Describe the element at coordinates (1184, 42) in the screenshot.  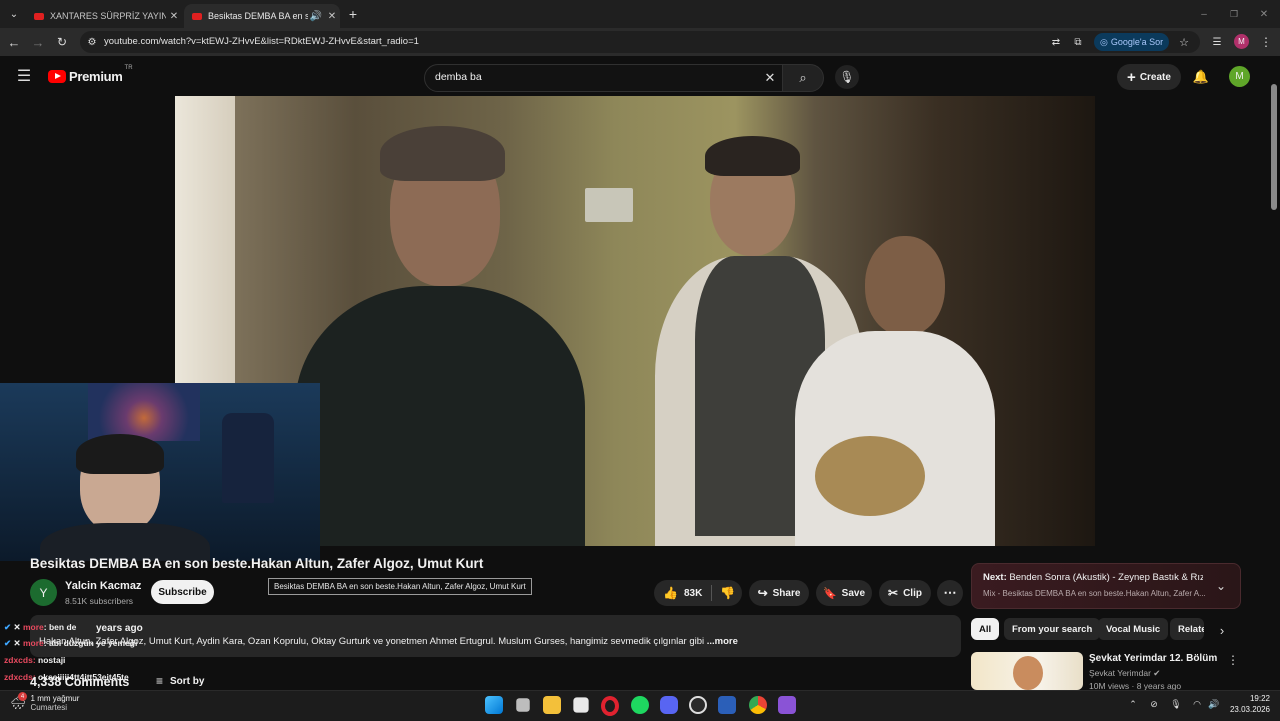
I see `bookmark-star-icon: ☆` at that location.